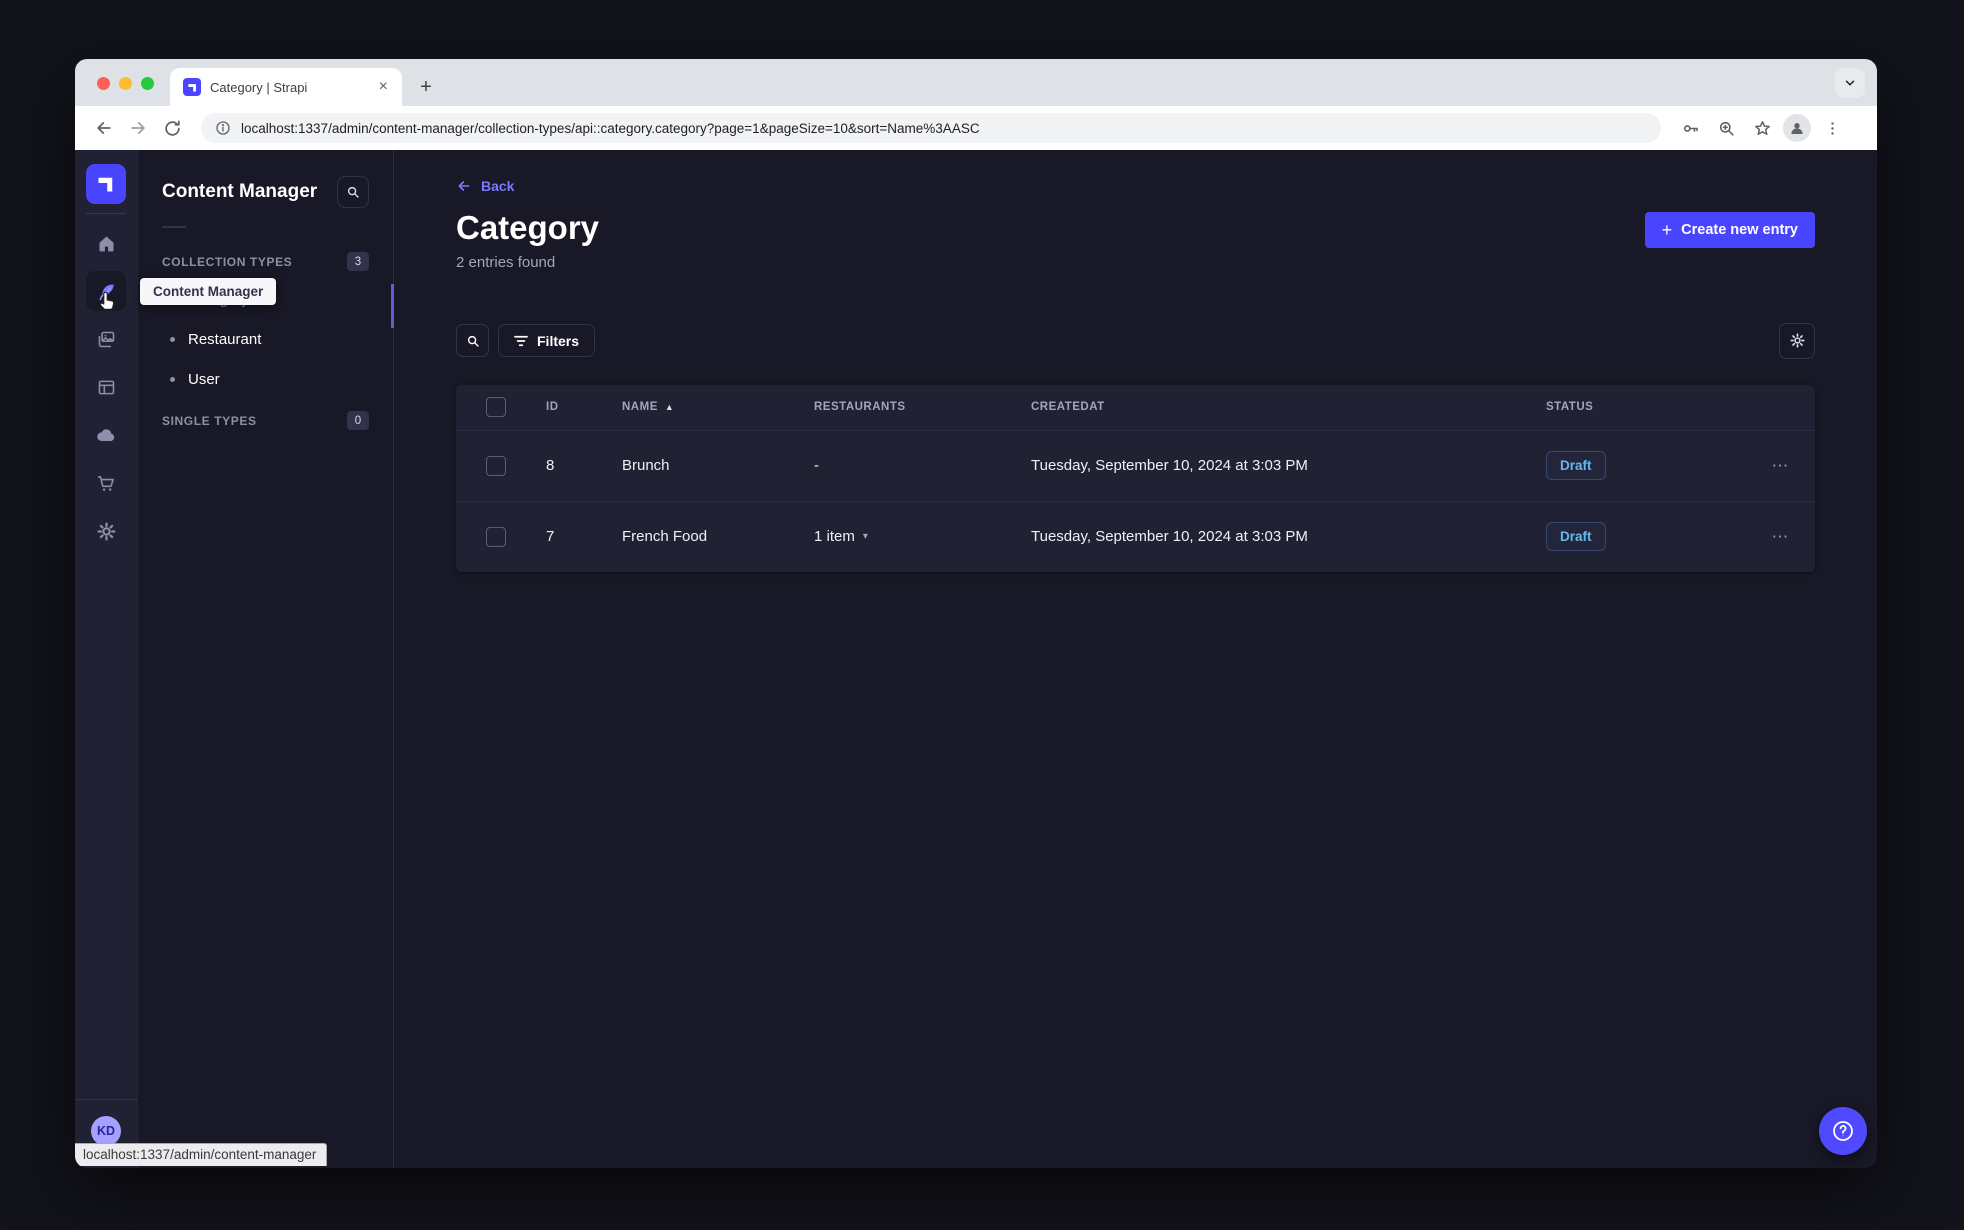 This screenshot has height=1230, width=1964. I want to click on close-window-button, so click(103, 83).